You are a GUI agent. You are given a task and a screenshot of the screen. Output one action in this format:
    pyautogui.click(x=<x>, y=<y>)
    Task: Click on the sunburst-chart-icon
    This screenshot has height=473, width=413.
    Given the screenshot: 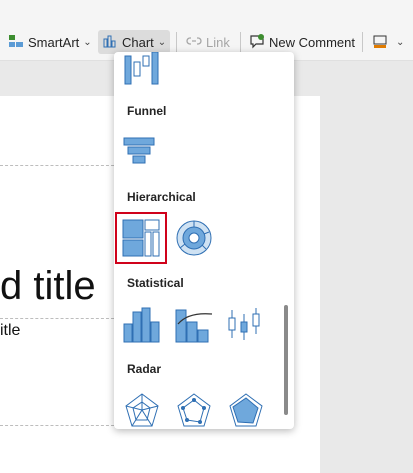 What is the action you would take?
    pyautogui.click(x=194, y=238)
    